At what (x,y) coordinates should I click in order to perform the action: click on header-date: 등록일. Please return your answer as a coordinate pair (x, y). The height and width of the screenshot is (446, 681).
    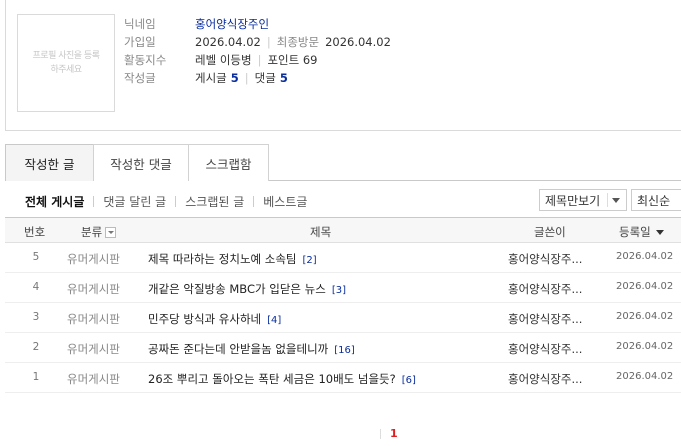
    Looking at the image, I should click on (641, 232).